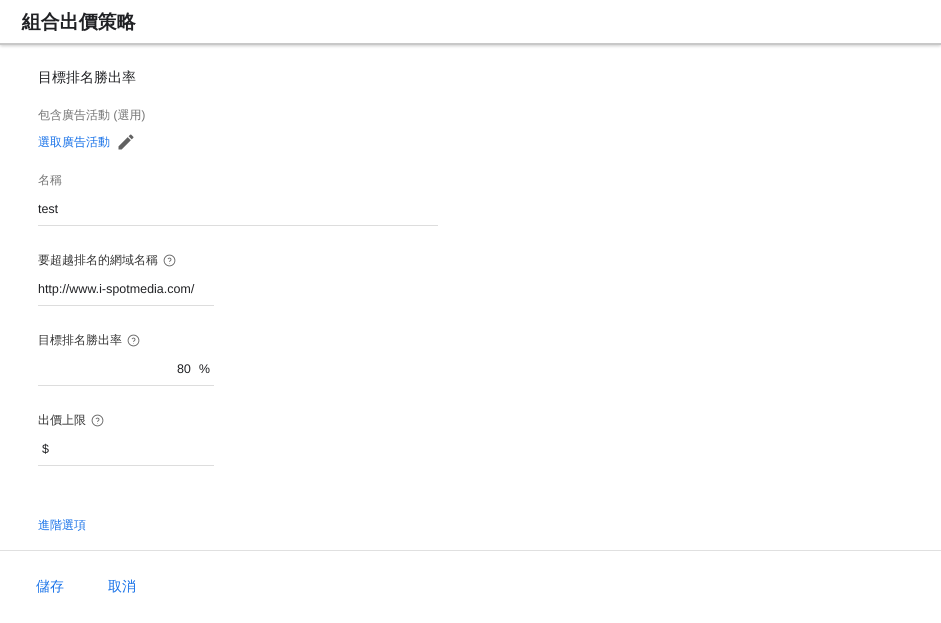 The width and height of the screenshot is (941, 623). I want to click on save-button: 儲存, so click(50, 587).